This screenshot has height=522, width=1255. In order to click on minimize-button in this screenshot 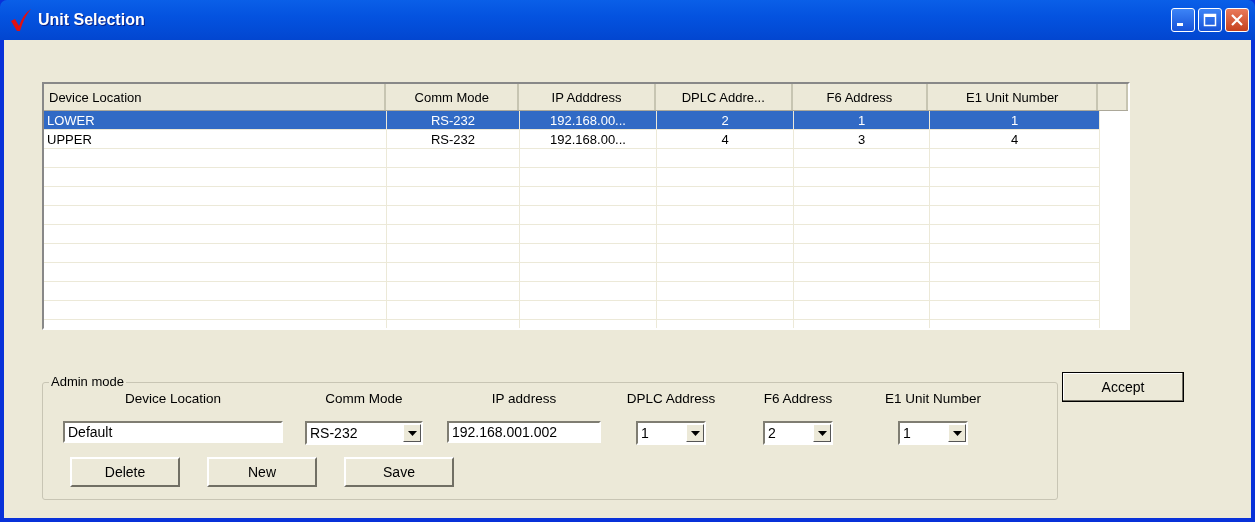, I will do `click(1183, 20)`.